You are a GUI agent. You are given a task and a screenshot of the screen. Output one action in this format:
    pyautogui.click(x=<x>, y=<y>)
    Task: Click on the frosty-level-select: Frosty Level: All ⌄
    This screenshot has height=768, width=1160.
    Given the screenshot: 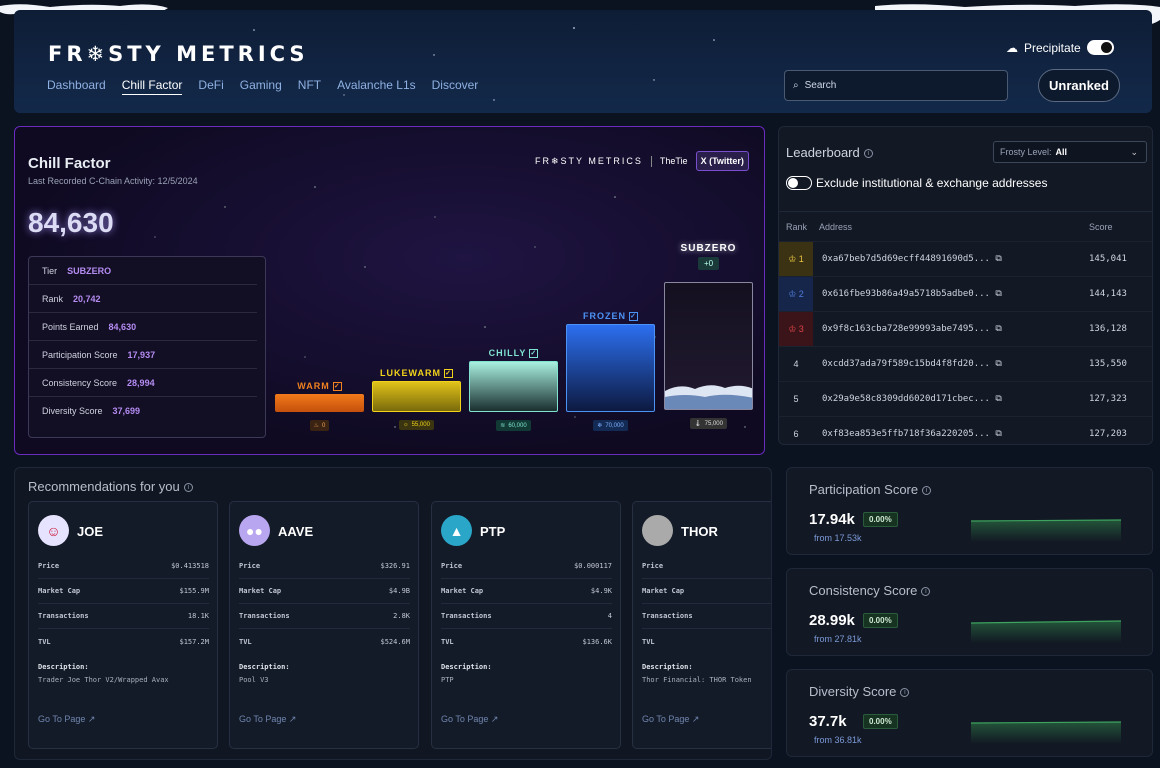 What is the action you would take?
    pyautogui.click(x=1070, y=152)
    